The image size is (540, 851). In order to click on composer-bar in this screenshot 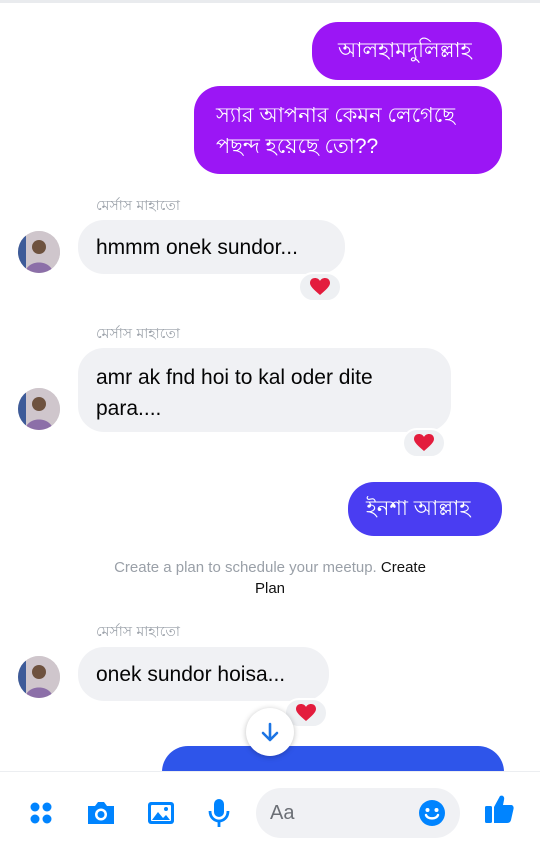, I will do `click(270, 811)`.